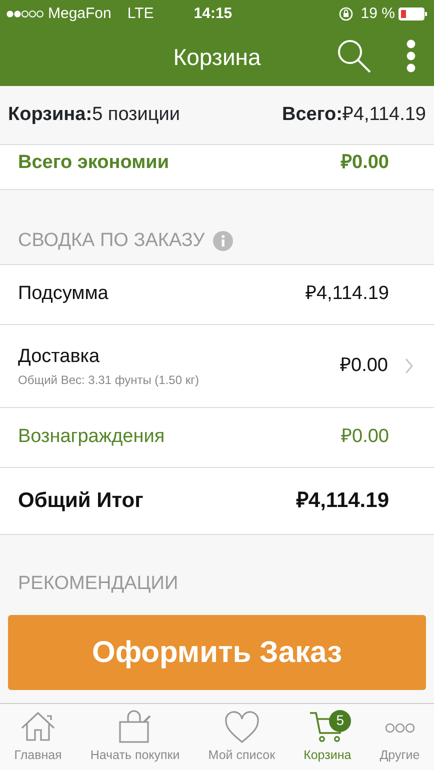  What do you see at coordinates (108, 381) in the screenshot?
I see `row-note: Общий Вес: 3.31 фунты (1.50 кг)` at bounding box center [108, 381].